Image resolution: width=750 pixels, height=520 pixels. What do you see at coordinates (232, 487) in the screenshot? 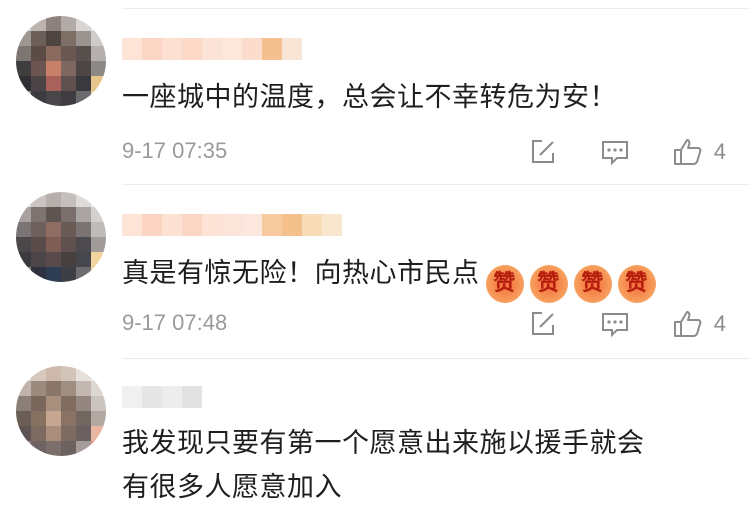
I see `comment-text-line: 有很多人愿意加入` at bounding box center [232, 487].